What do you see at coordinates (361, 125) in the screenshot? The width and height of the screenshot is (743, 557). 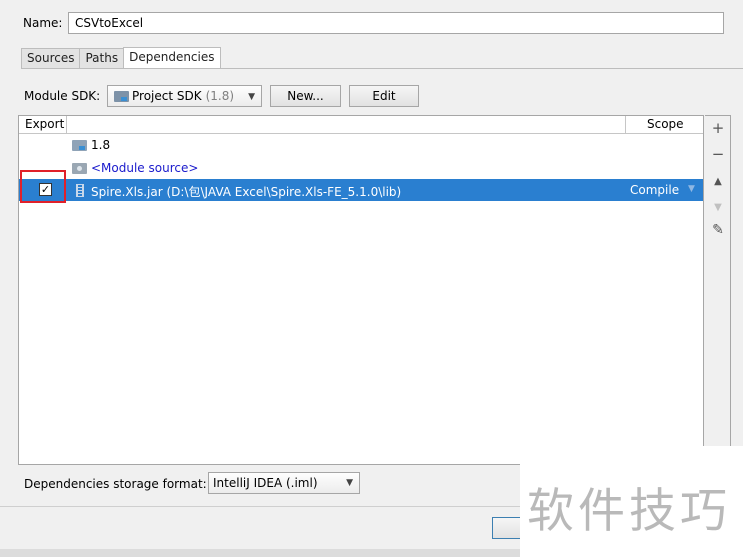 I see `table-header: Export Scope` at bounding box center [361, 125].